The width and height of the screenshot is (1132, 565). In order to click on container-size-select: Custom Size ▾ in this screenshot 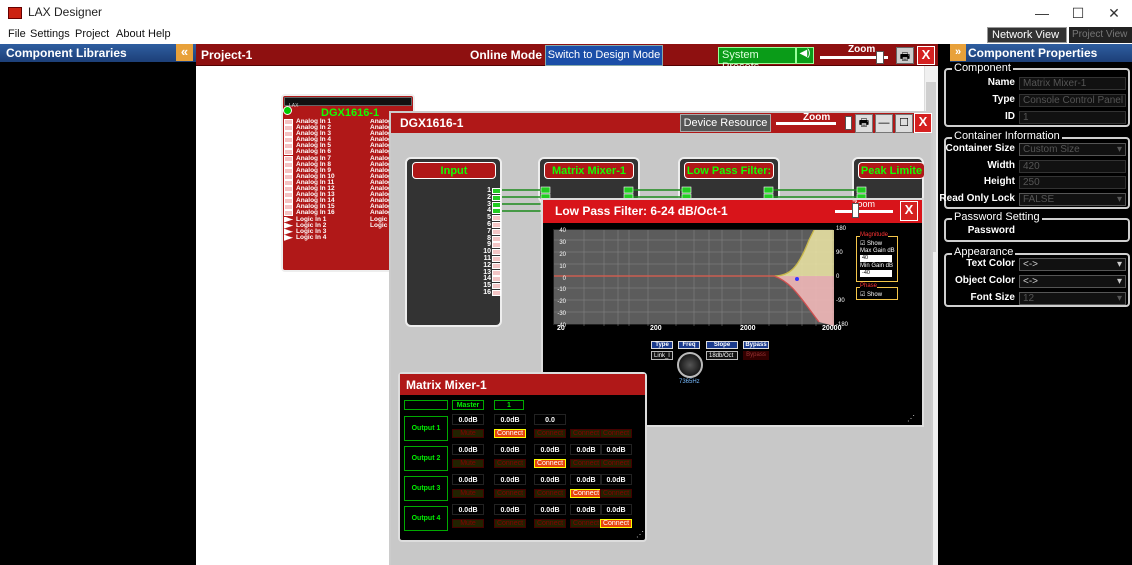, I will do `click(1072, 149)`.